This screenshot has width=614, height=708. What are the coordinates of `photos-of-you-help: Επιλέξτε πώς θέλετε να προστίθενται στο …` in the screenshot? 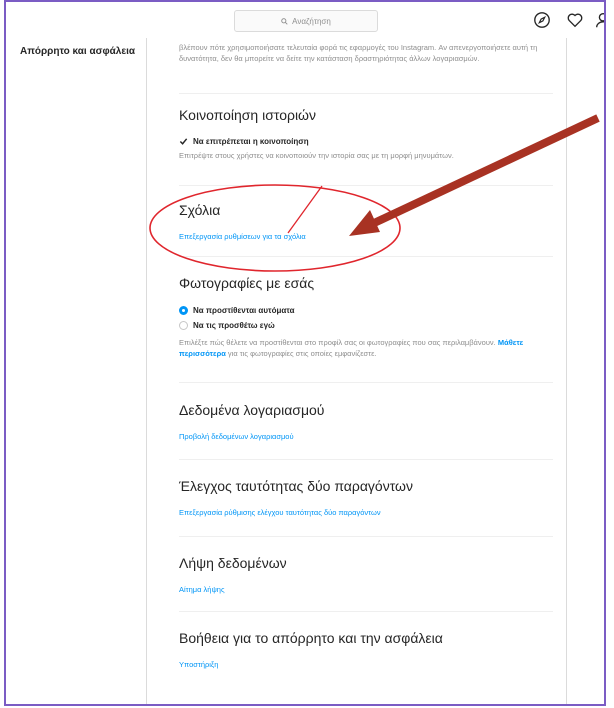 It's located at (366, 348).